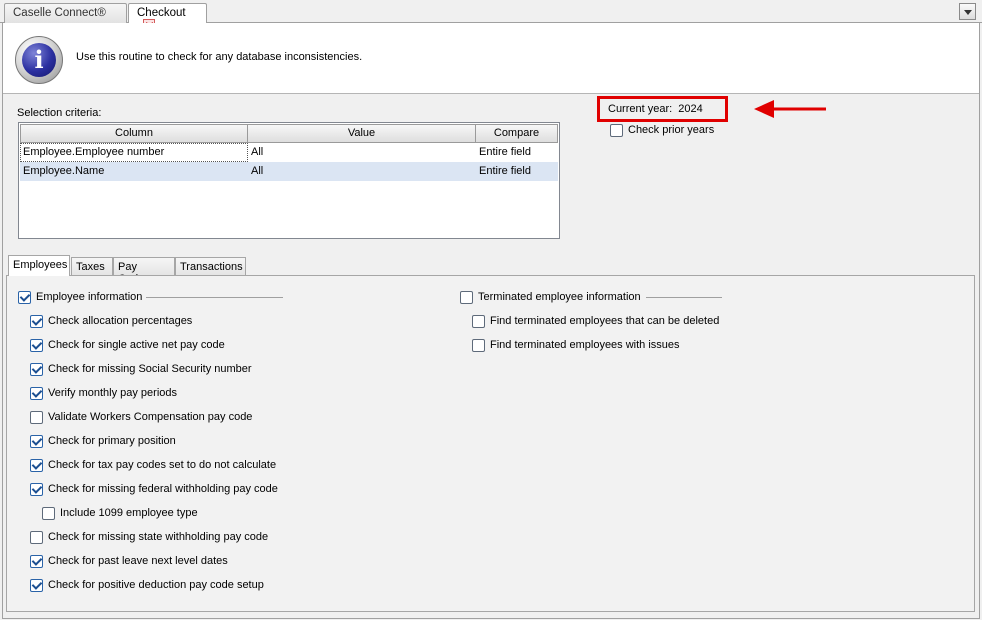 This screenshot has height=620, width=982. Describe the element at coordinates (517, 133) in the screenshot. I see `column-header-compare: Compare` at that location.